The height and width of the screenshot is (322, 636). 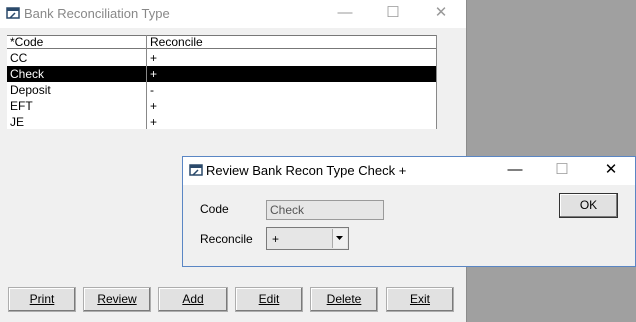 What do you see at coordinates (276, 239) in the screenshot?
I see `reconcile-select-value: +` at bounding box center [276, 239].